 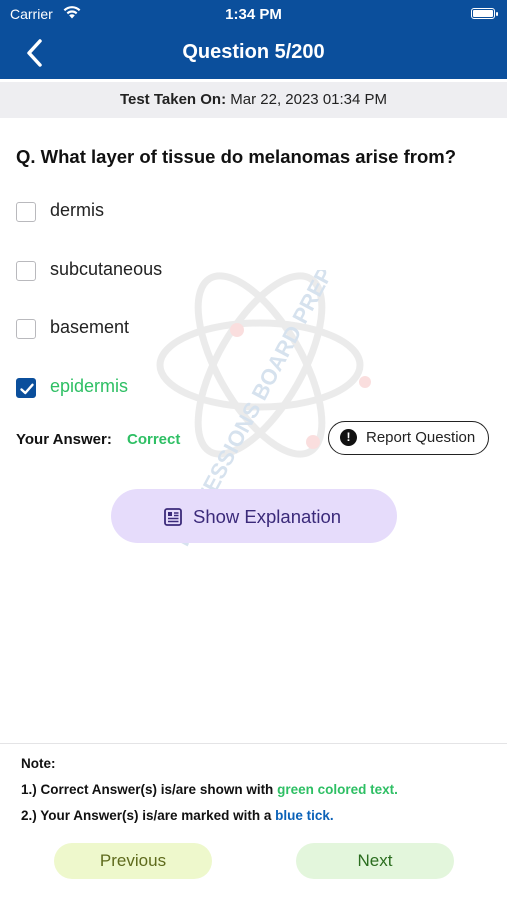 I want to click on note-line-1-text: 1.) Correct Answer(s) is/are shown with, so click(x=147, y=789).